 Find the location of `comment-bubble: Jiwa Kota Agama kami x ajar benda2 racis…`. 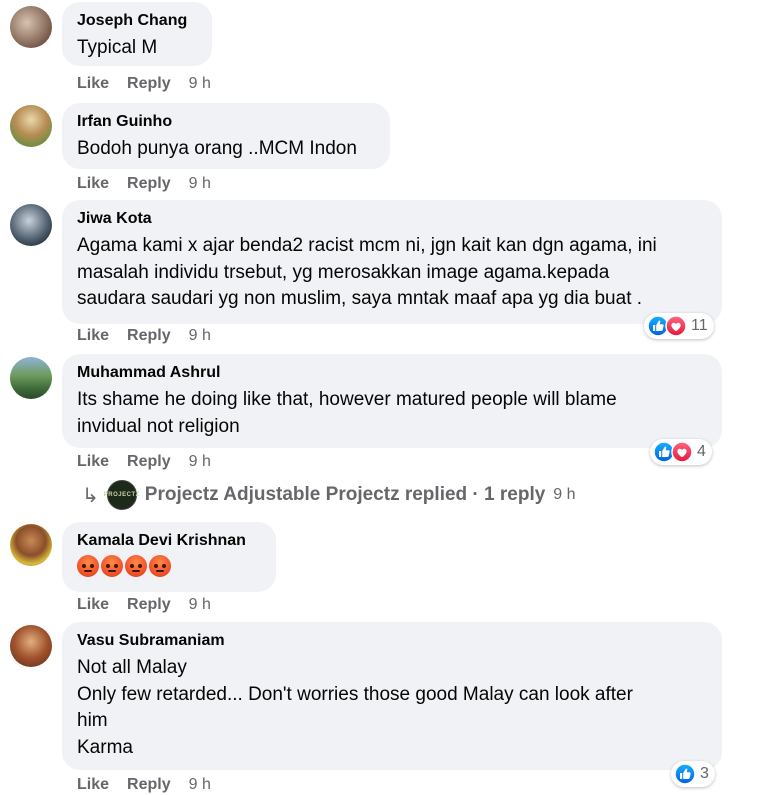

comment-bubble: Jiwa Kota Agama kami x ajar benda2 racis… is located at coordinates (392, 262).